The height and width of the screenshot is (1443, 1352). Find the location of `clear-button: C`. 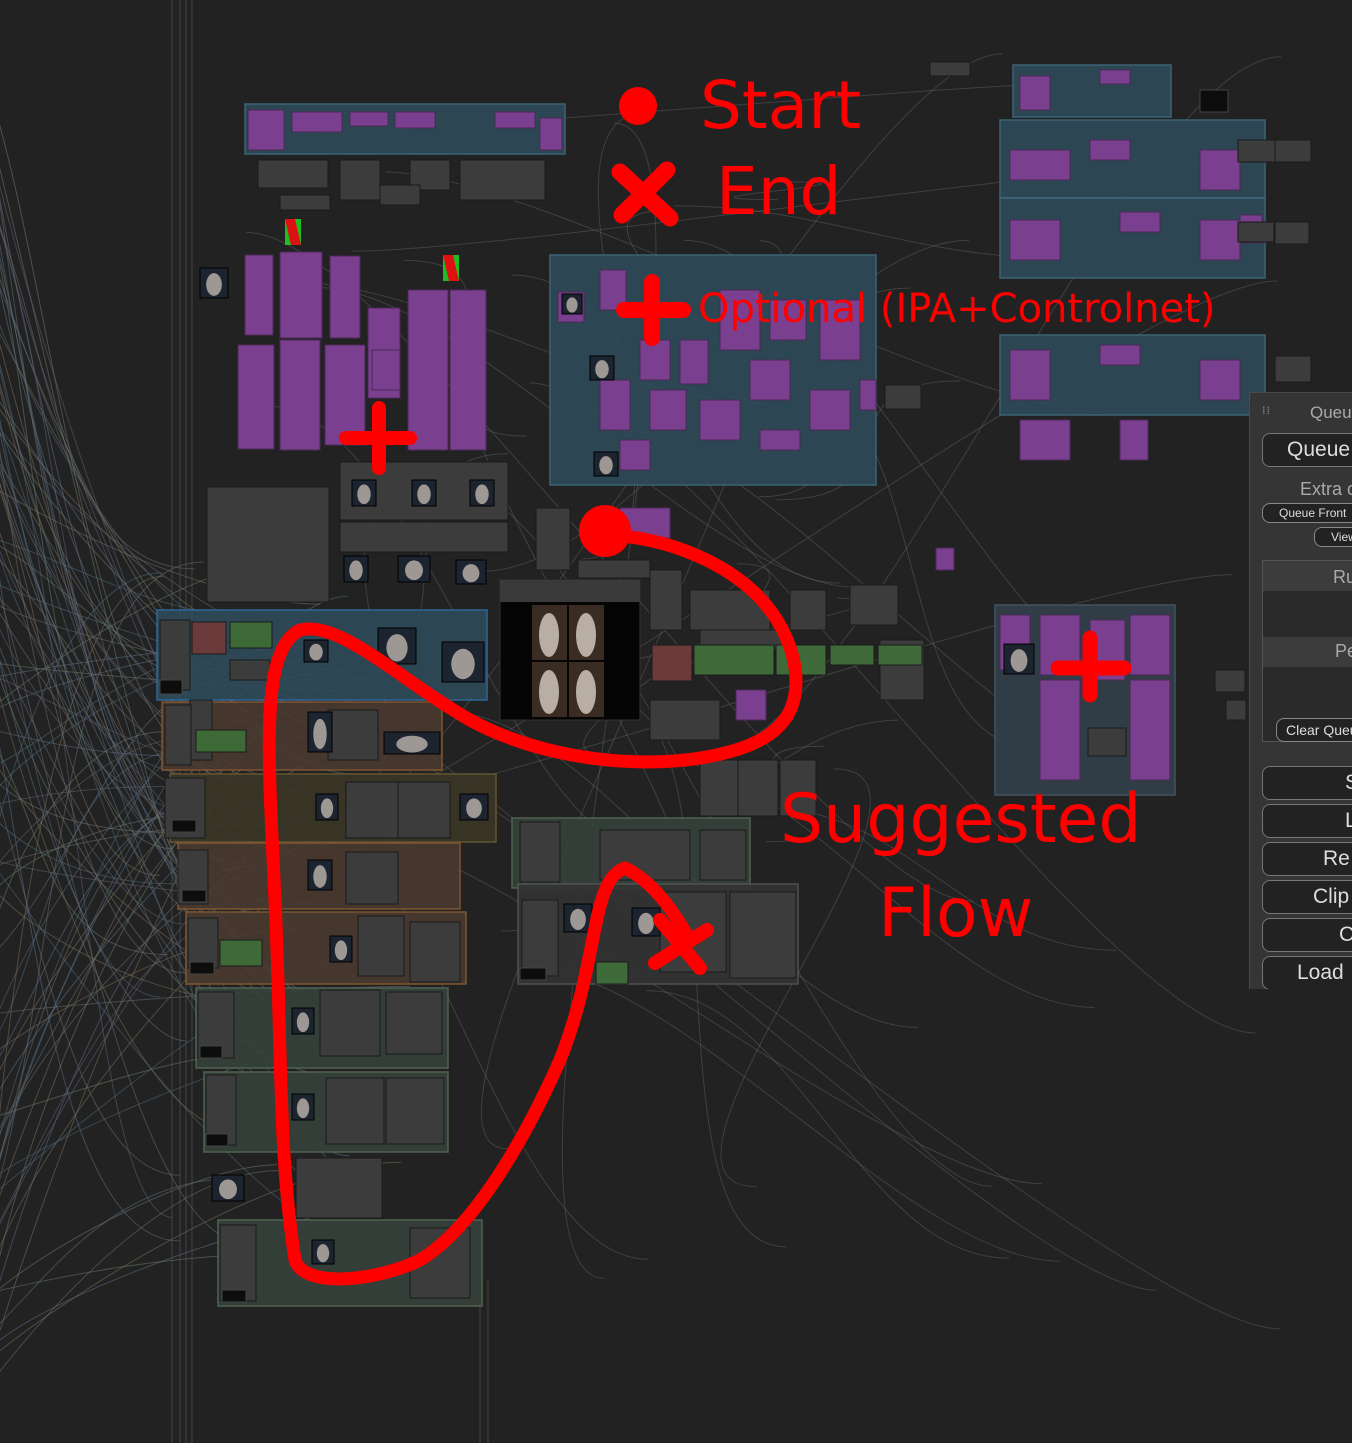

clear-button: C is located at coordinates (1307, 935).